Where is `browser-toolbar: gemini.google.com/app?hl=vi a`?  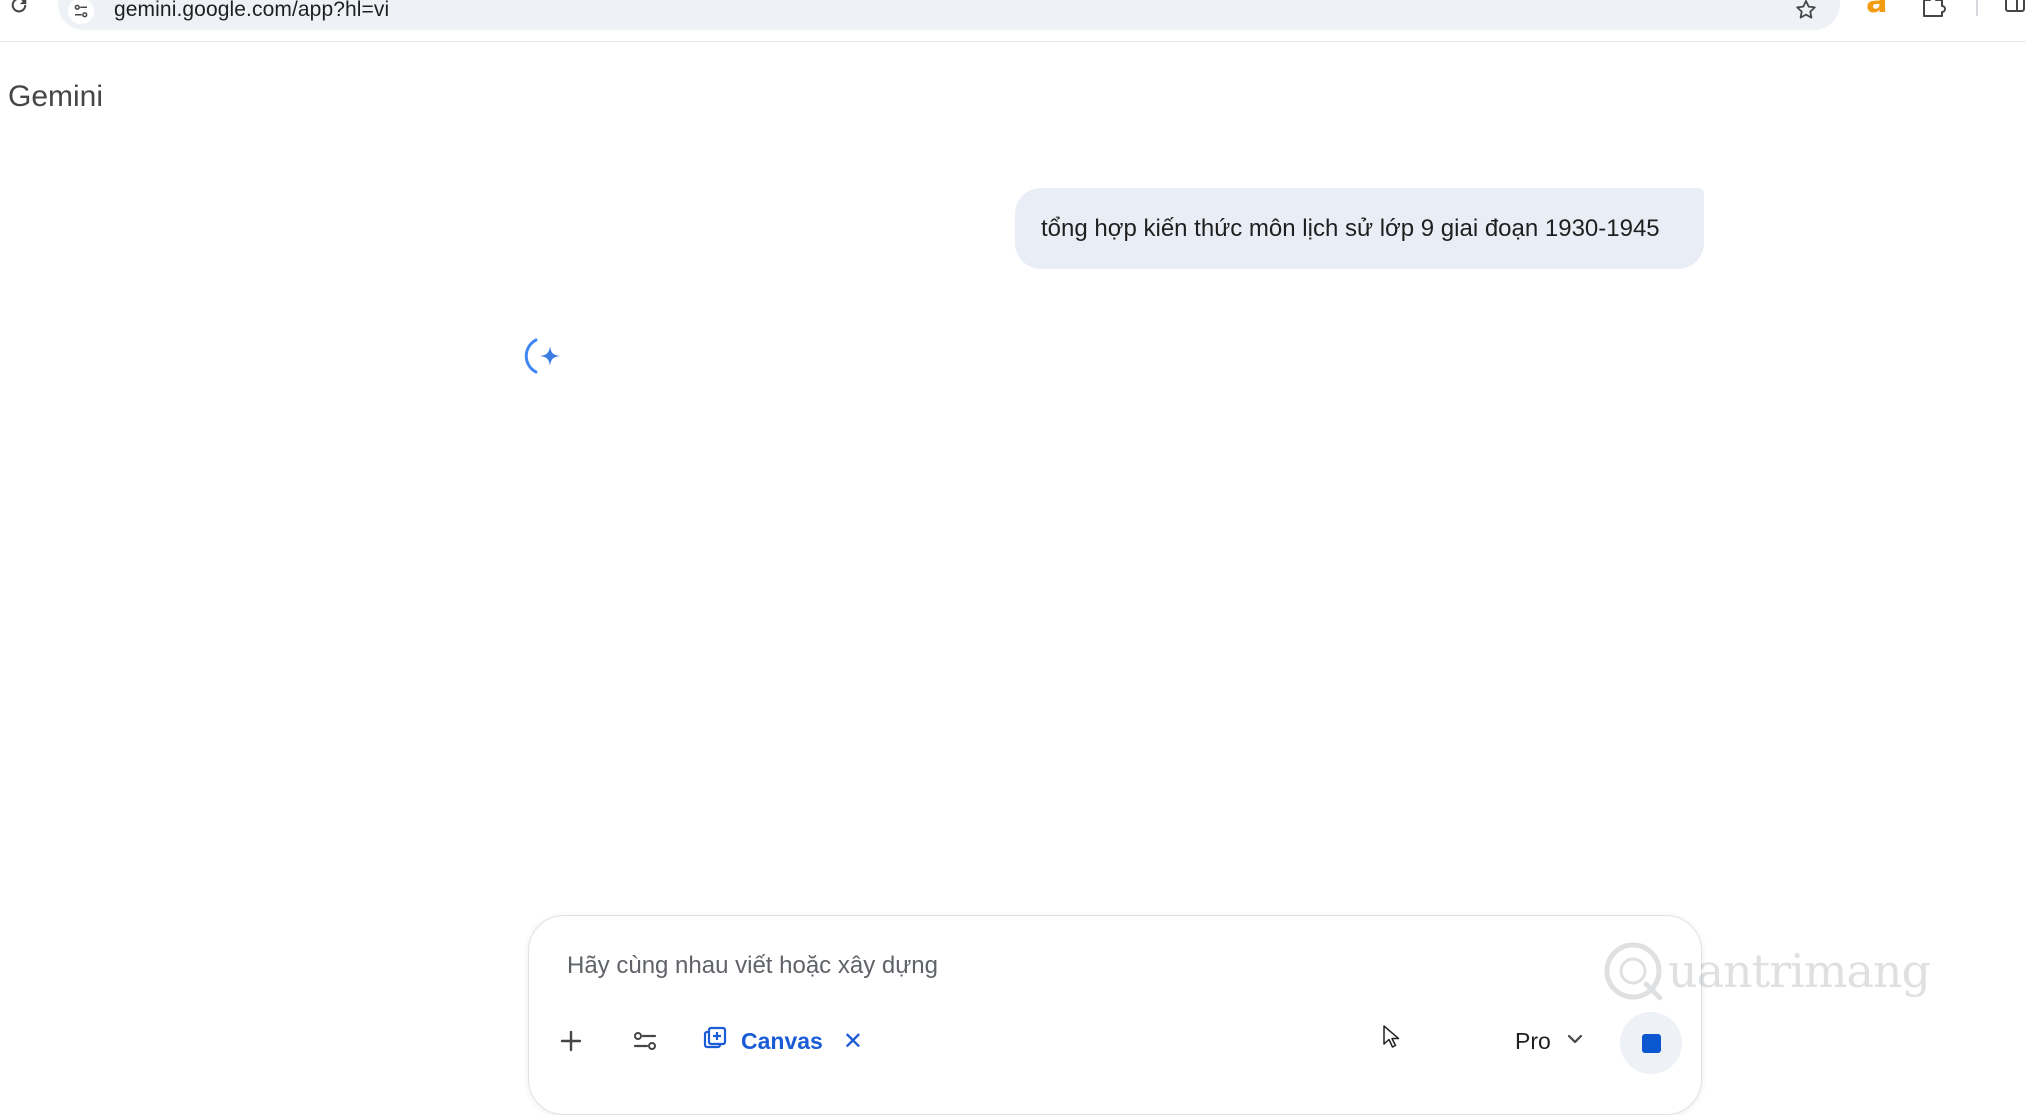
browser-toolbar: gemini.google.com/app?hl=vi a is located at coordinates (1013, 21).